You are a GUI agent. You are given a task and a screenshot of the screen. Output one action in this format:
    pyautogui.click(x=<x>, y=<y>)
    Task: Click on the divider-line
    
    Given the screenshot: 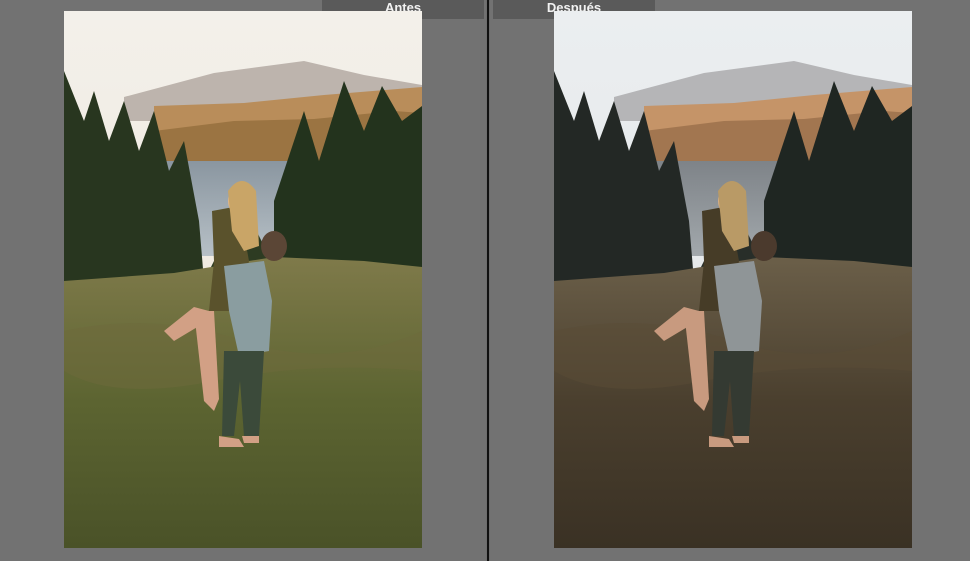 What is the action you would take?
    pyautogui.click(x=488, y=280)
    